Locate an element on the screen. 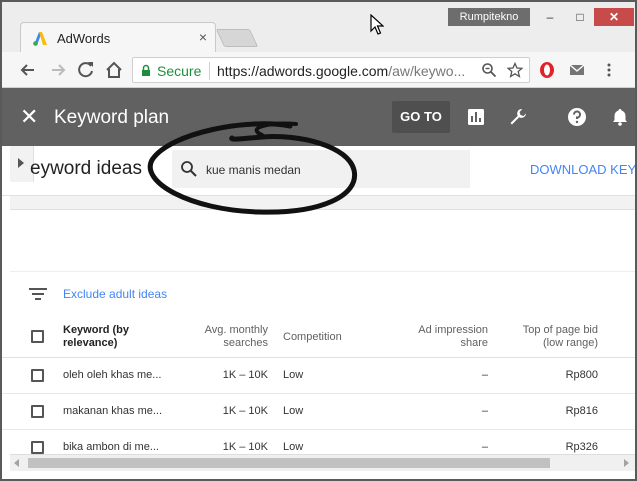  bookmark-star-icon is located at coordinates (515, 70).